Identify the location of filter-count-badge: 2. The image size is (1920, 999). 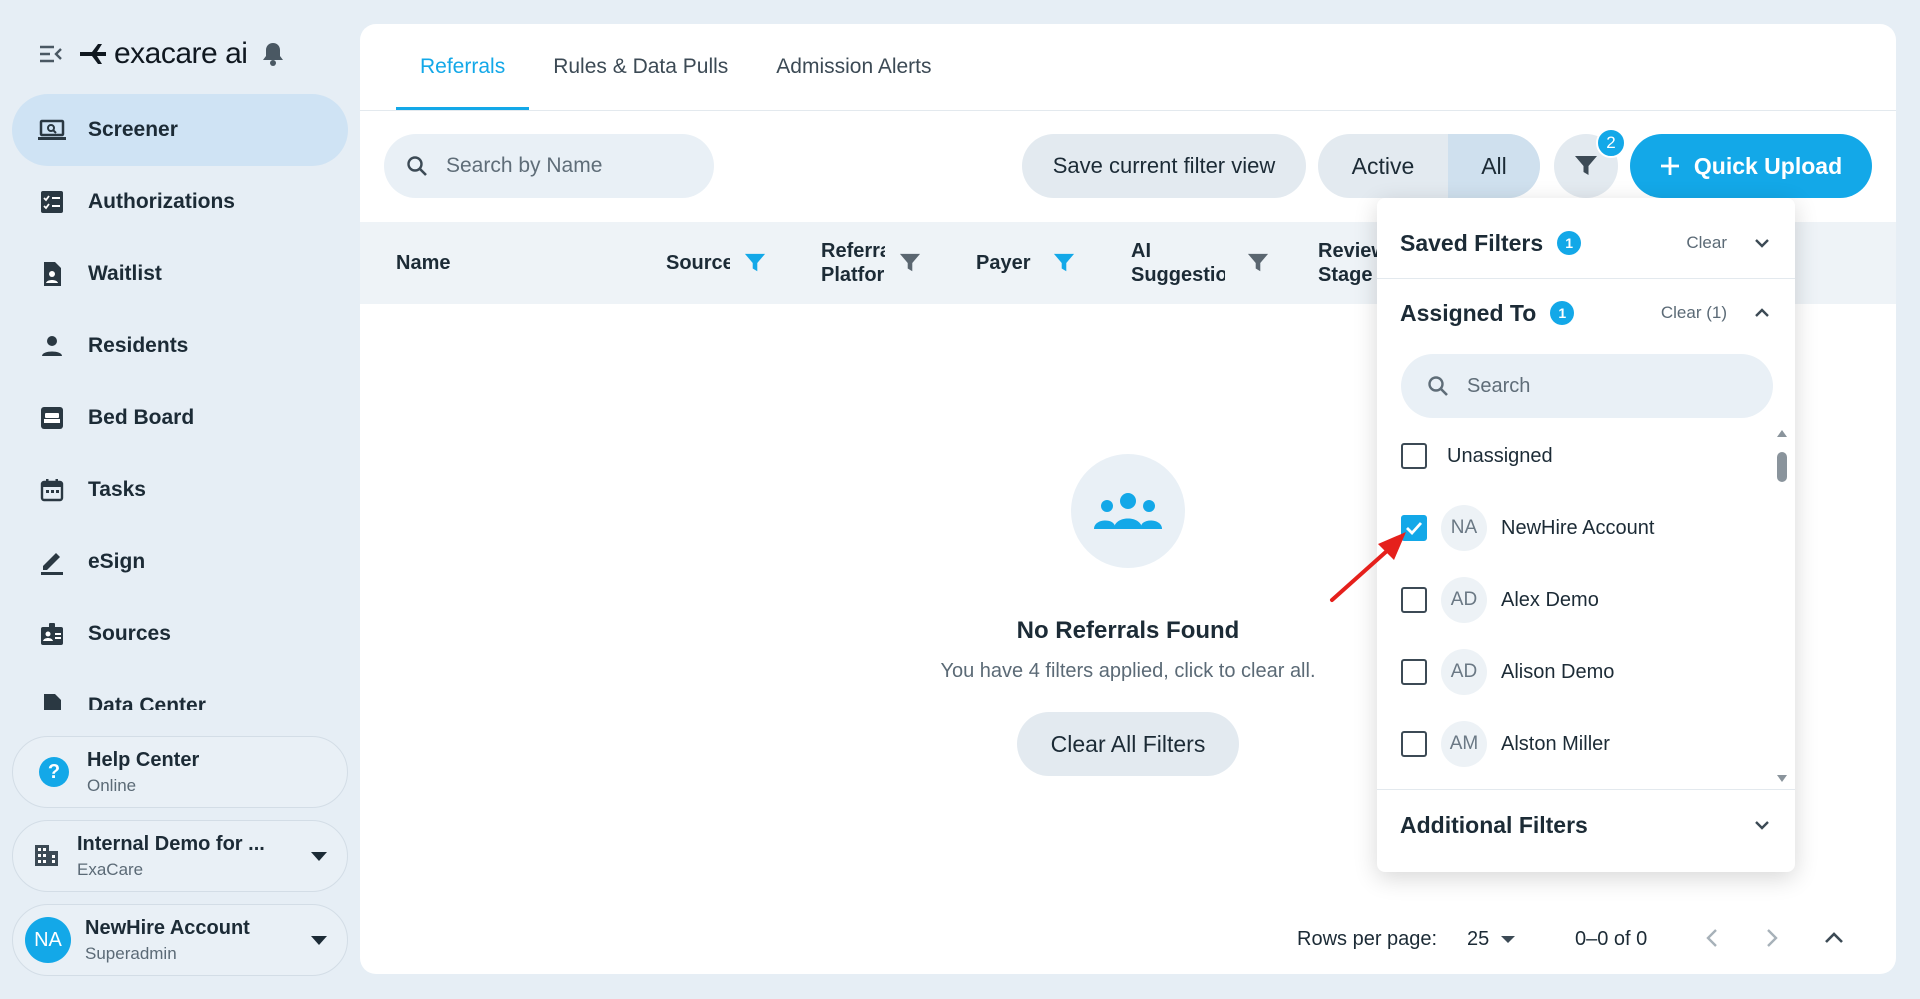
(1611, 143).